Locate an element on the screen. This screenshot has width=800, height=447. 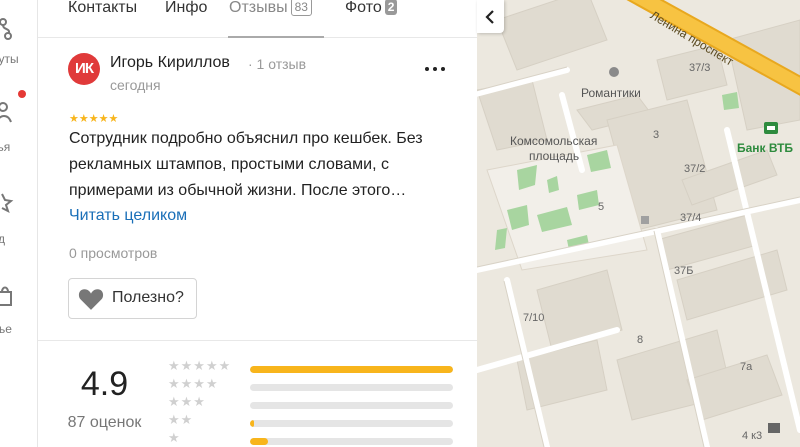
friends-icon is located at coordinates (6, 112).